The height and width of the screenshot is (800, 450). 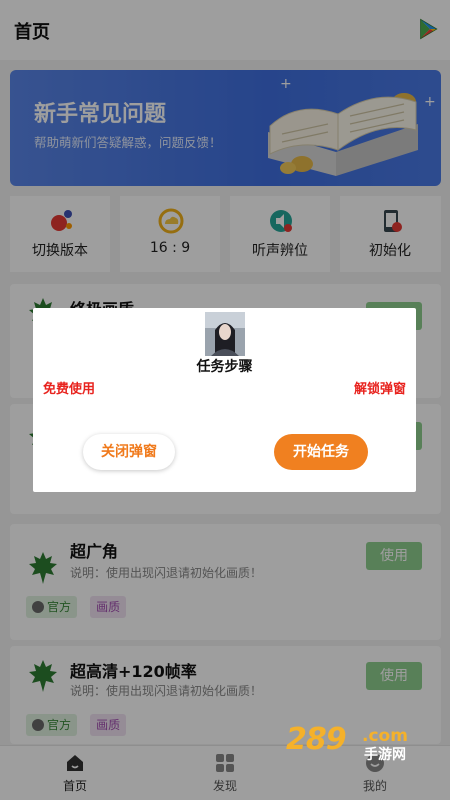 I want to click on watermark-domain: .com, so click(x=385, y=736).